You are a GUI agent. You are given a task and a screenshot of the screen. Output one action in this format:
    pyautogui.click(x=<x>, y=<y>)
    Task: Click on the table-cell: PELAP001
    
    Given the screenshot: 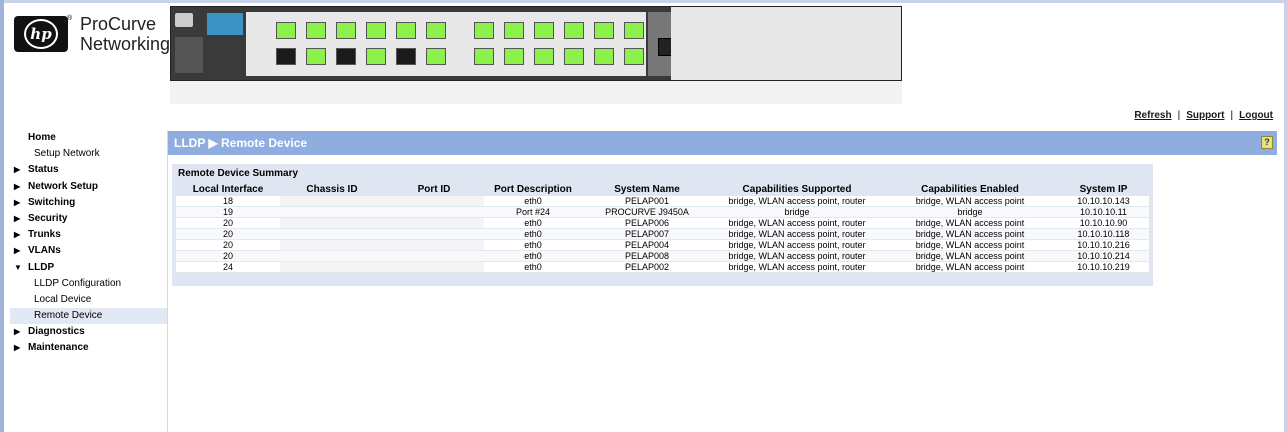 What is the action you would take?
    pyautogui.click(x=647, y=201)
    